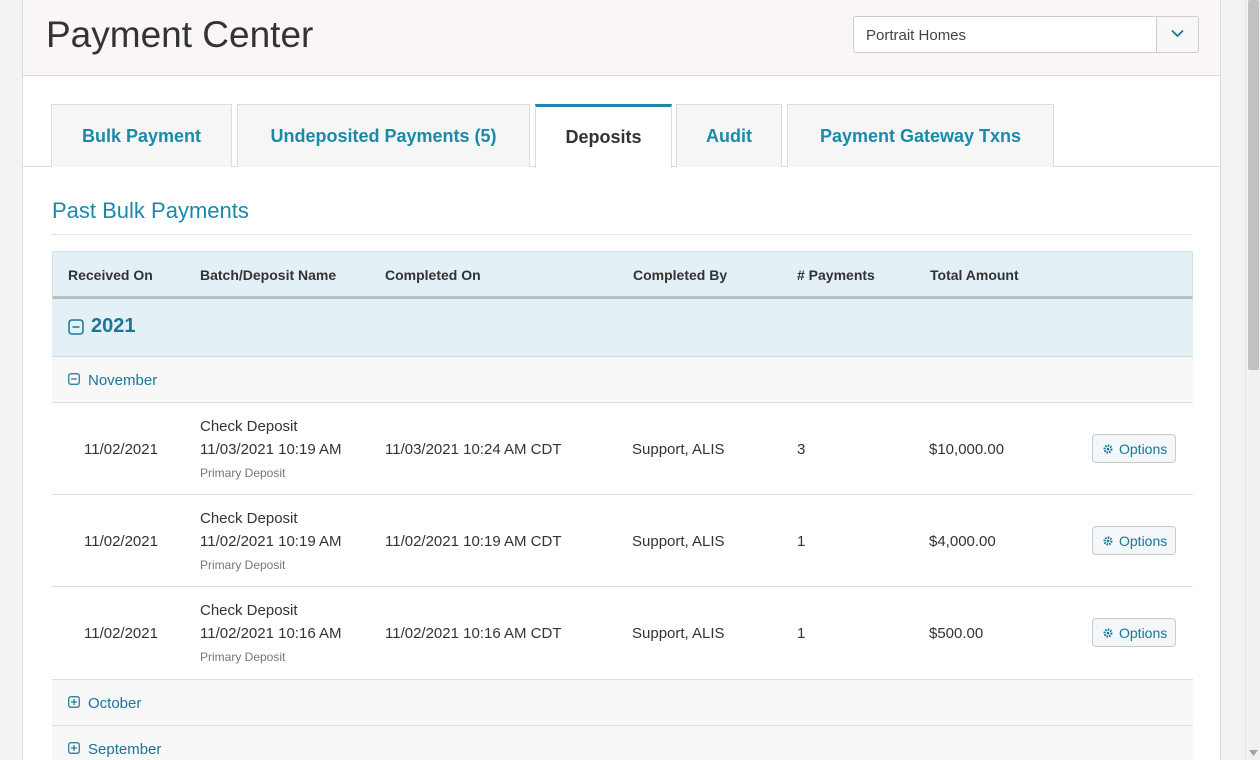 This screenshot has height=760, width=1260. I want to click on tab-payment-gateway-txns: Payment Gateway Txns, so click(920, 135).